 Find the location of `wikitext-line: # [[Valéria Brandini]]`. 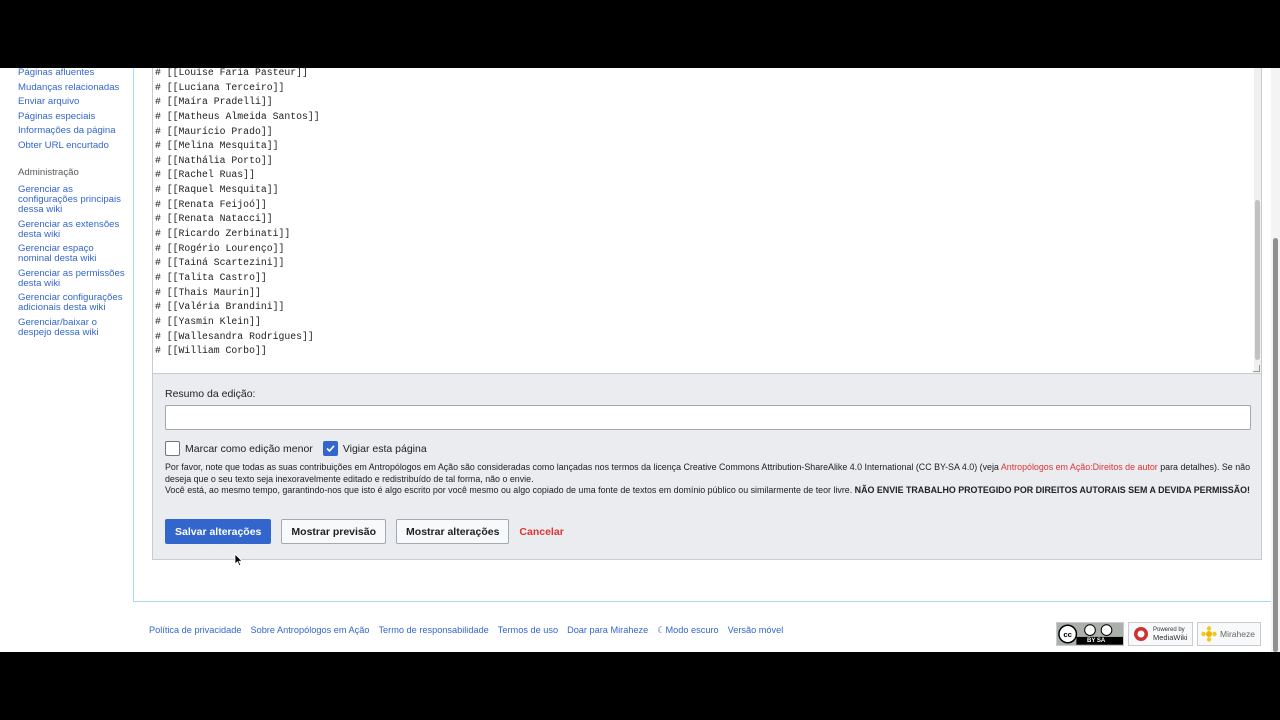

wikitext-line: # [[Valéria Brandini]] is located at coordinates (220, 307).